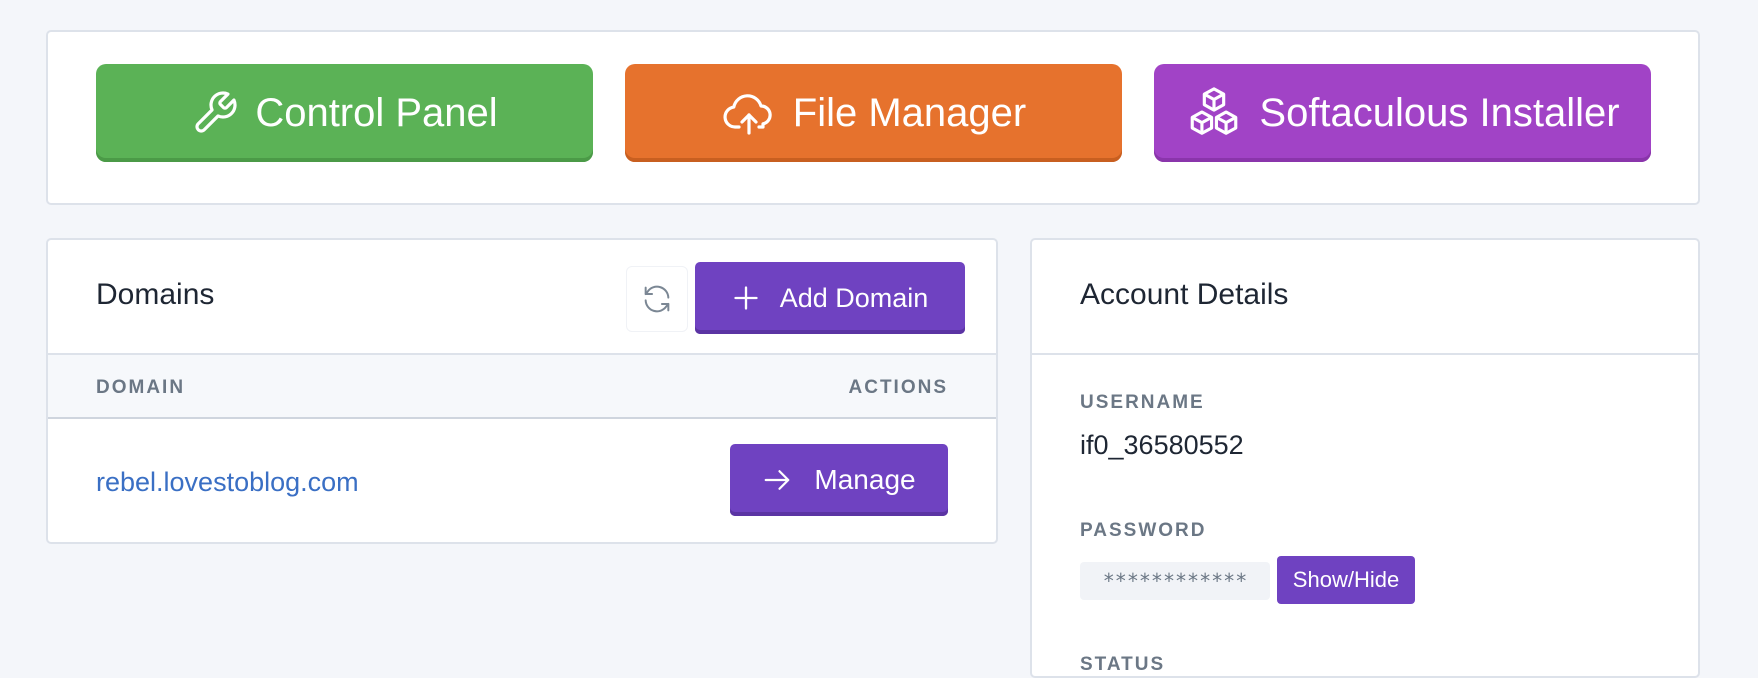  I want to click on username-label: USERNAME, so click(1142, 402).